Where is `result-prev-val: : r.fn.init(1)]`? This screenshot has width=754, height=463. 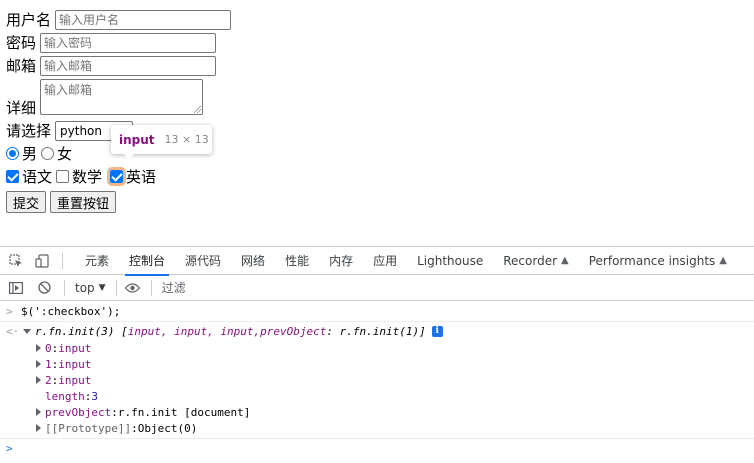 result-prev-val: : r.fn.init(1)] is located at coordinates (376, 331).